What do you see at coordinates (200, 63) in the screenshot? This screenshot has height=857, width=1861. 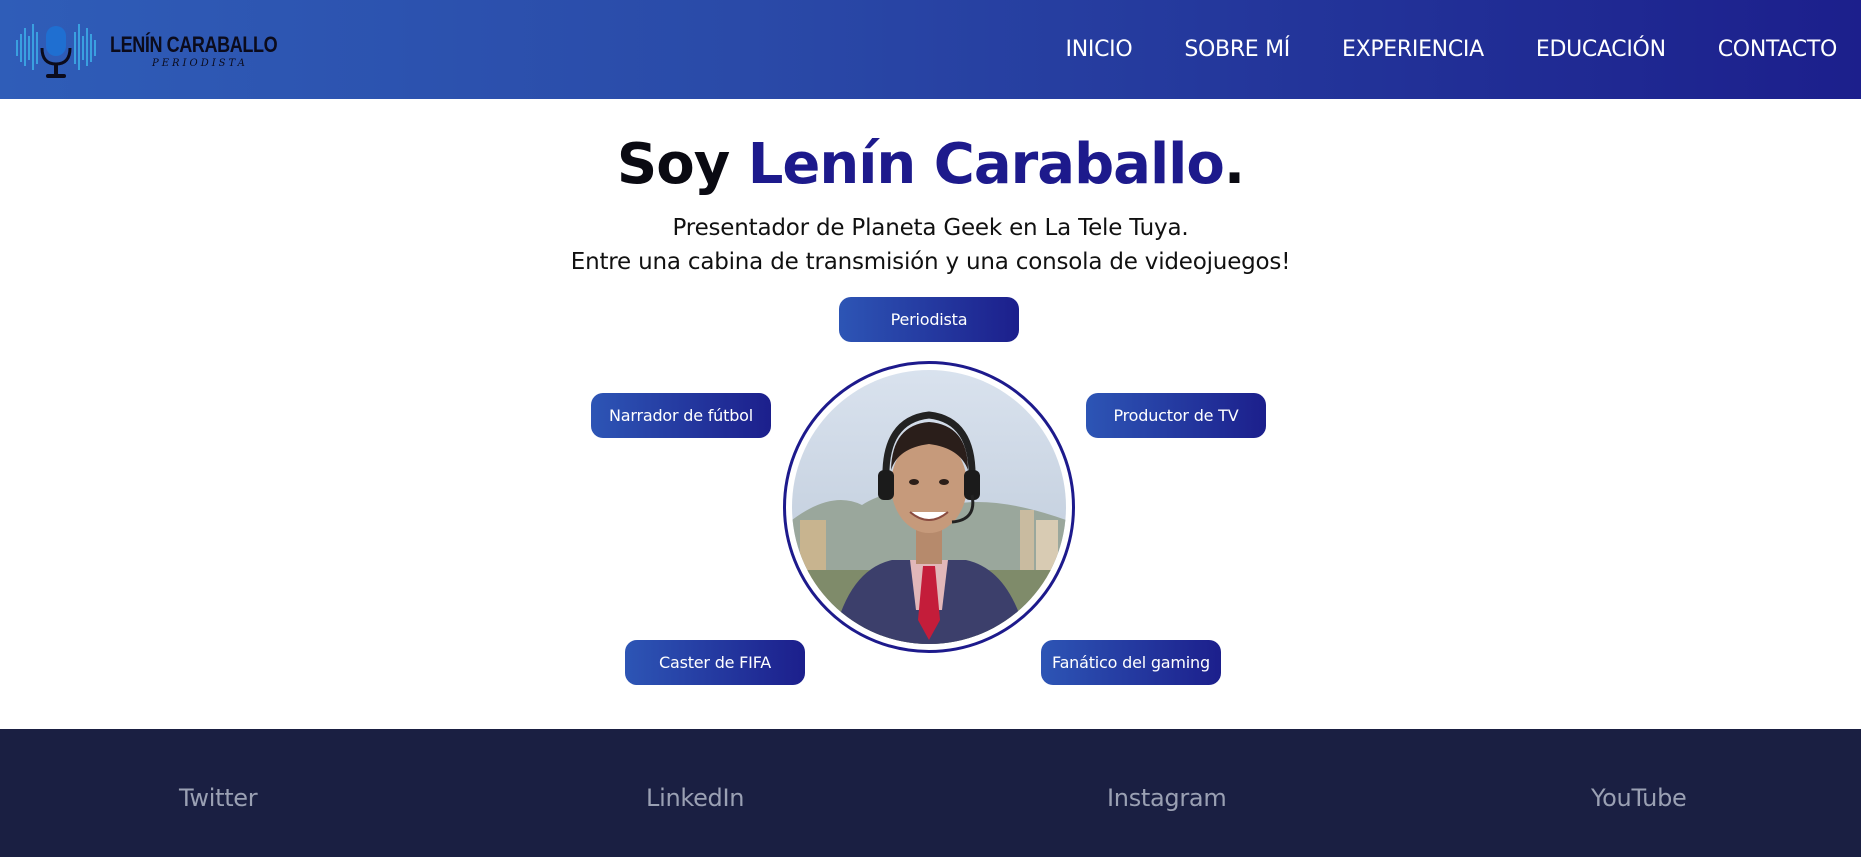 I see `brand-tagline: PERIODISTA` at bounding box center [200, 63].